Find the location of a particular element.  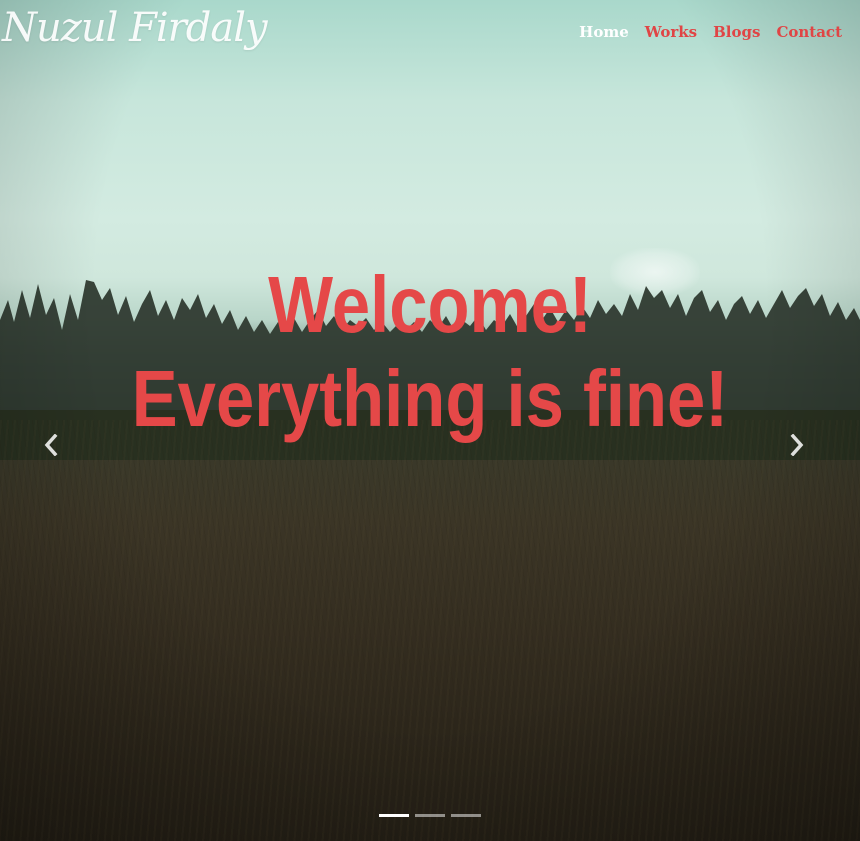

carousel-prev-button is located at coordinates (51, 445).